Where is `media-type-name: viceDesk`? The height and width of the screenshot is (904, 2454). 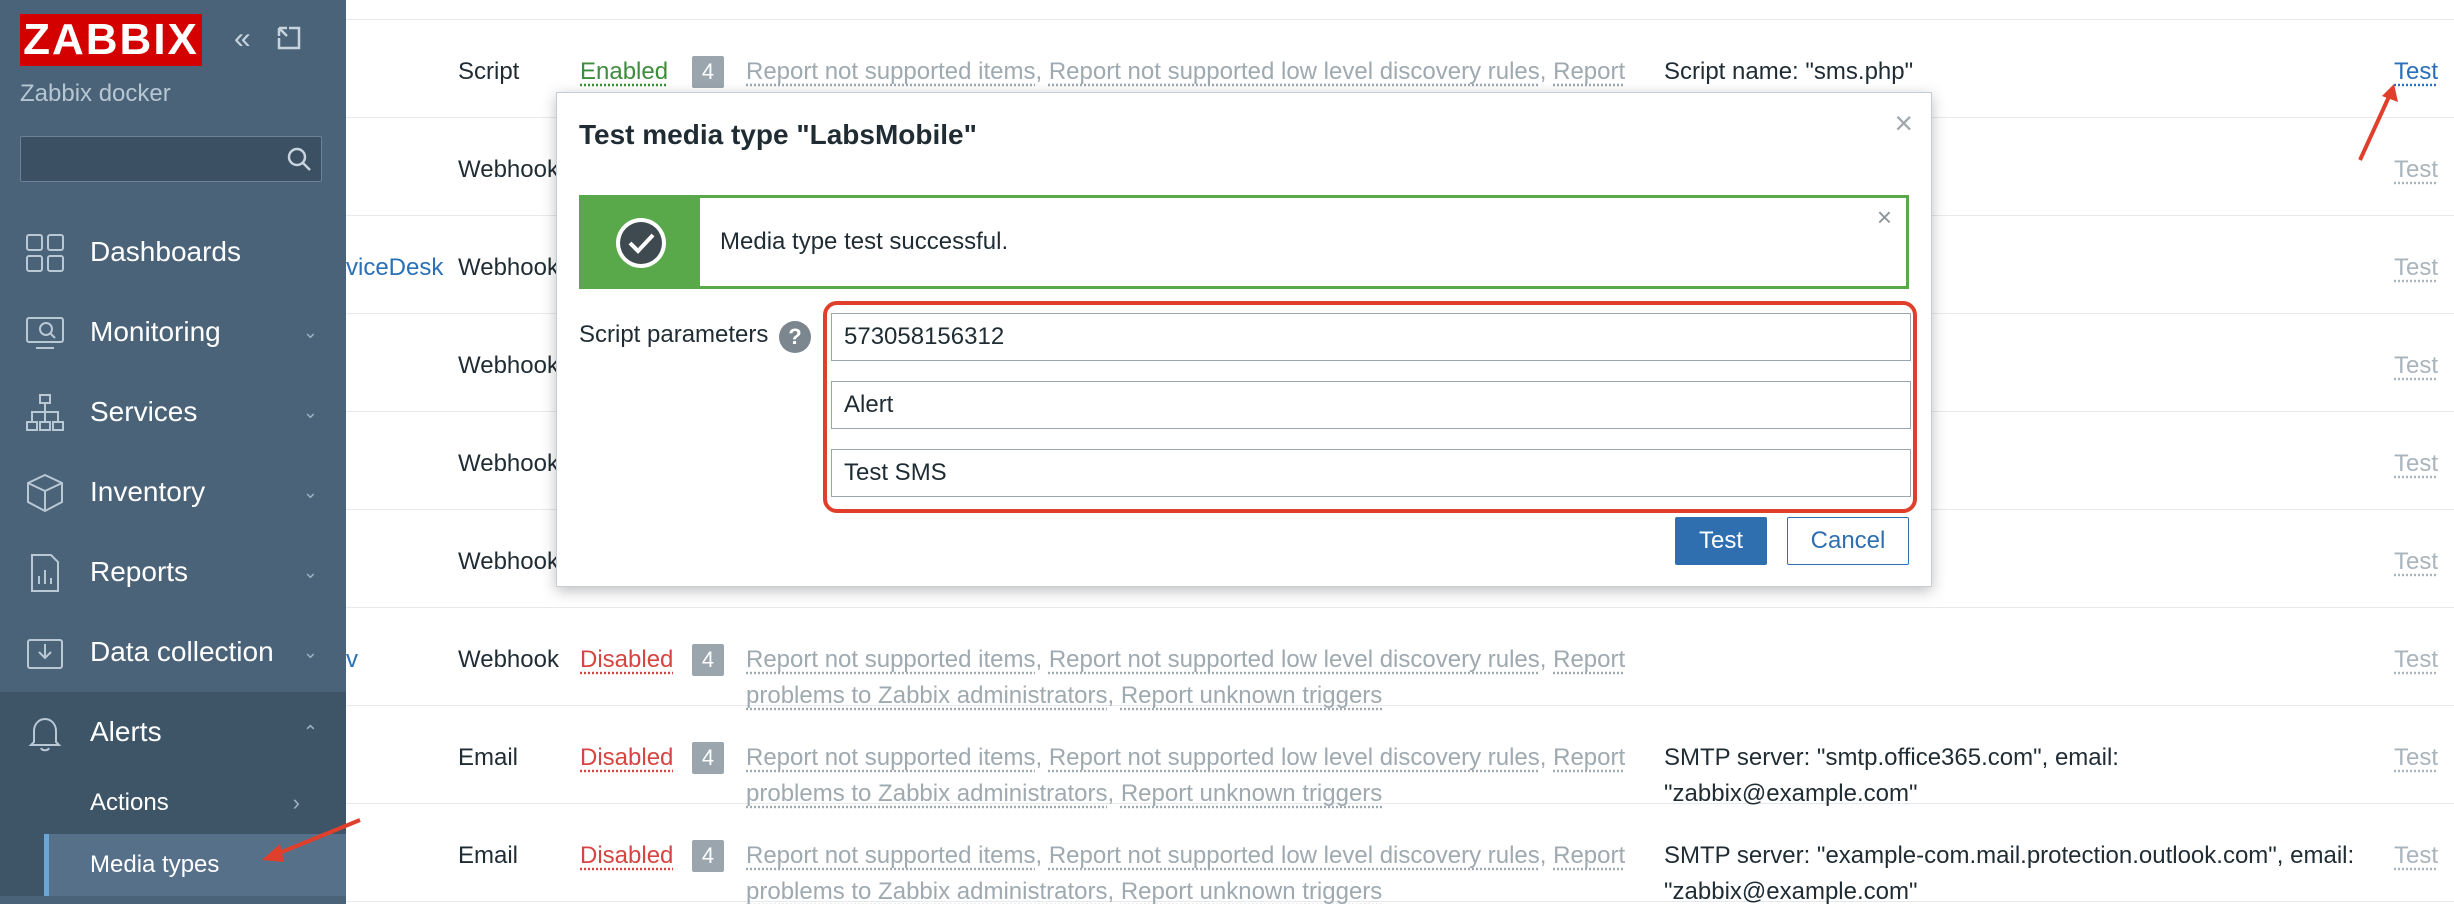
media-type-name: viceDesk is located at coordinates (394, 268).